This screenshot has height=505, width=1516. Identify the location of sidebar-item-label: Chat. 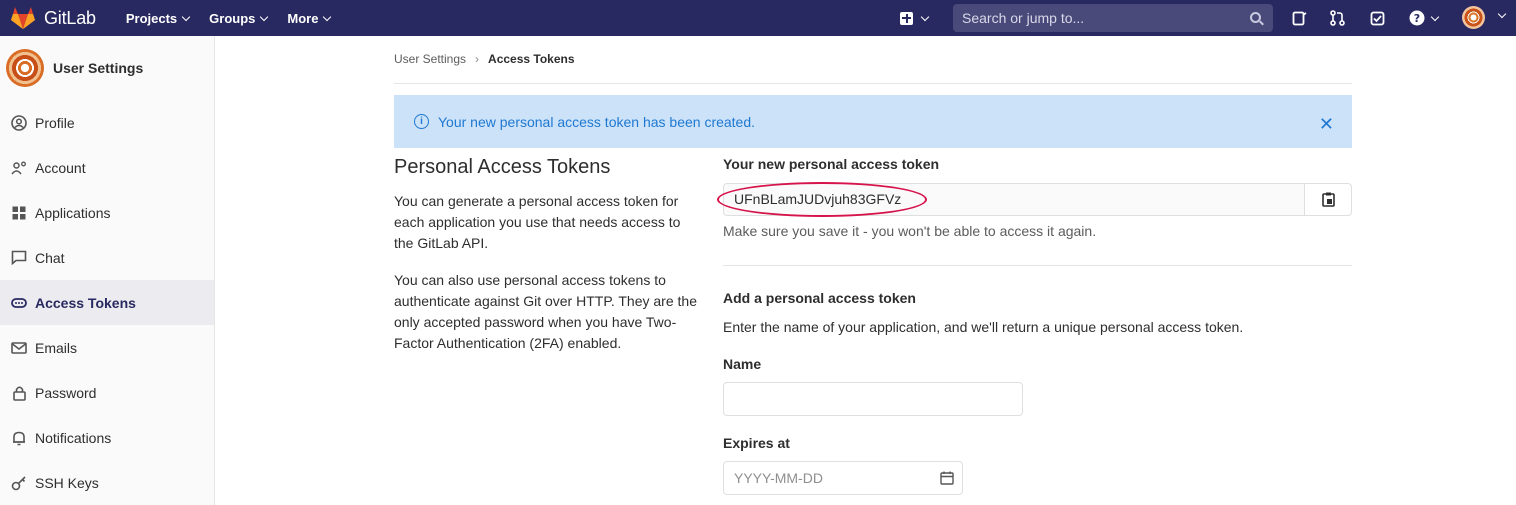
(50, 257).